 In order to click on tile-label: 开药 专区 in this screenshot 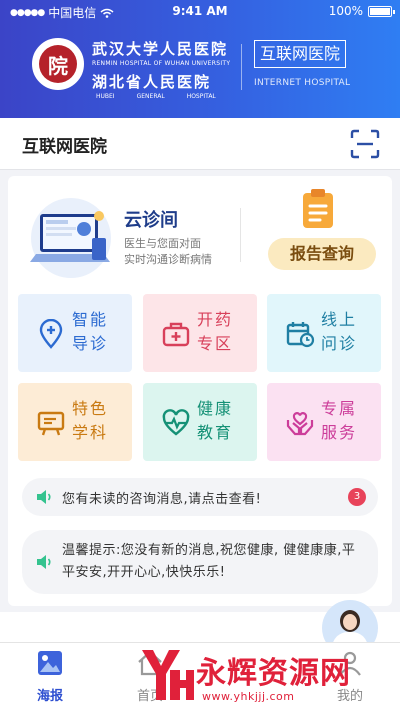, I will do `click(221, 332)`.